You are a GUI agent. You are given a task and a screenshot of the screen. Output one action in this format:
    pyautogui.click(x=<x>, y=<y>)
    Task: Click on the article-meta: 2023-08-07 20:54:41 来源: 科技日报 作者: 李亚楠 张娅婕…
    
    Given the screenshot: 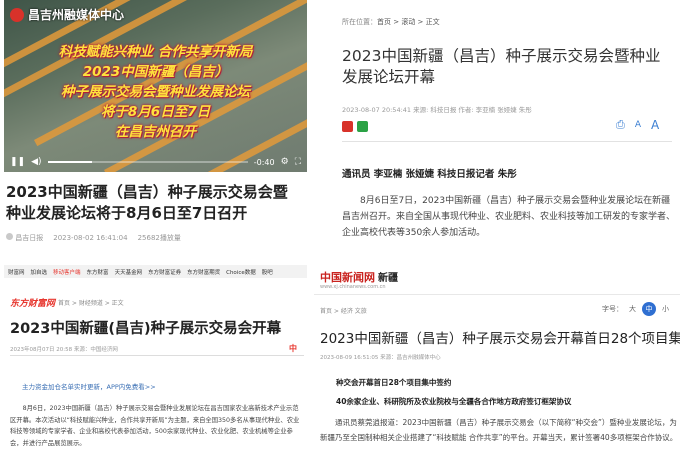 What is the action you would take?
    pyautogui.click(x=437, y=110)
    